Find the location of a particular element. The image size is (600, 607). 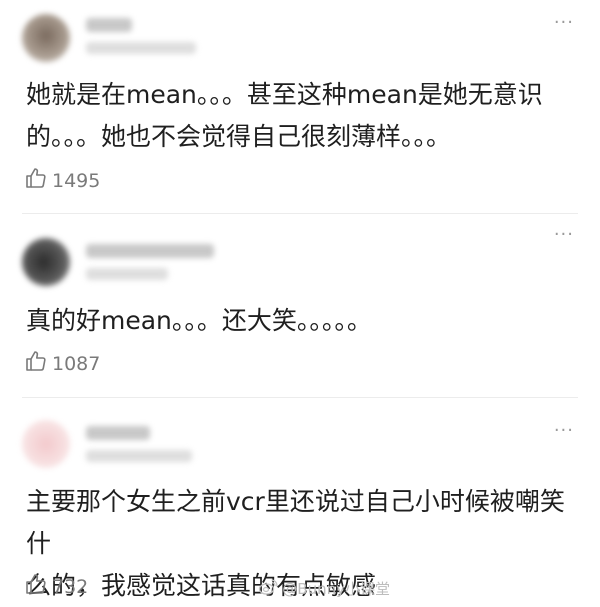

like-count: 732 is located at coordinates (70, 586).